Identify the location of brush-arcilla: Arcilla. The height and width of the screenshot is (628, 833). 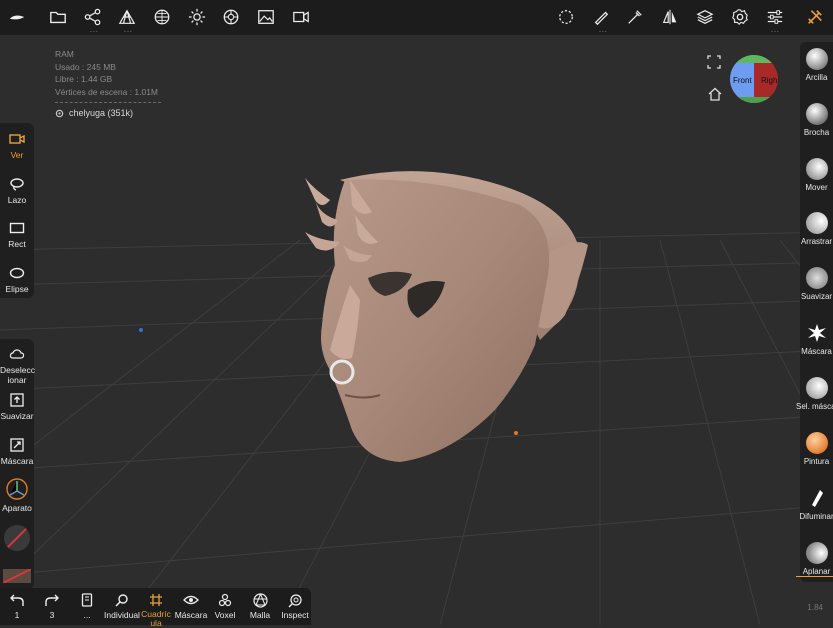
(816, 65).